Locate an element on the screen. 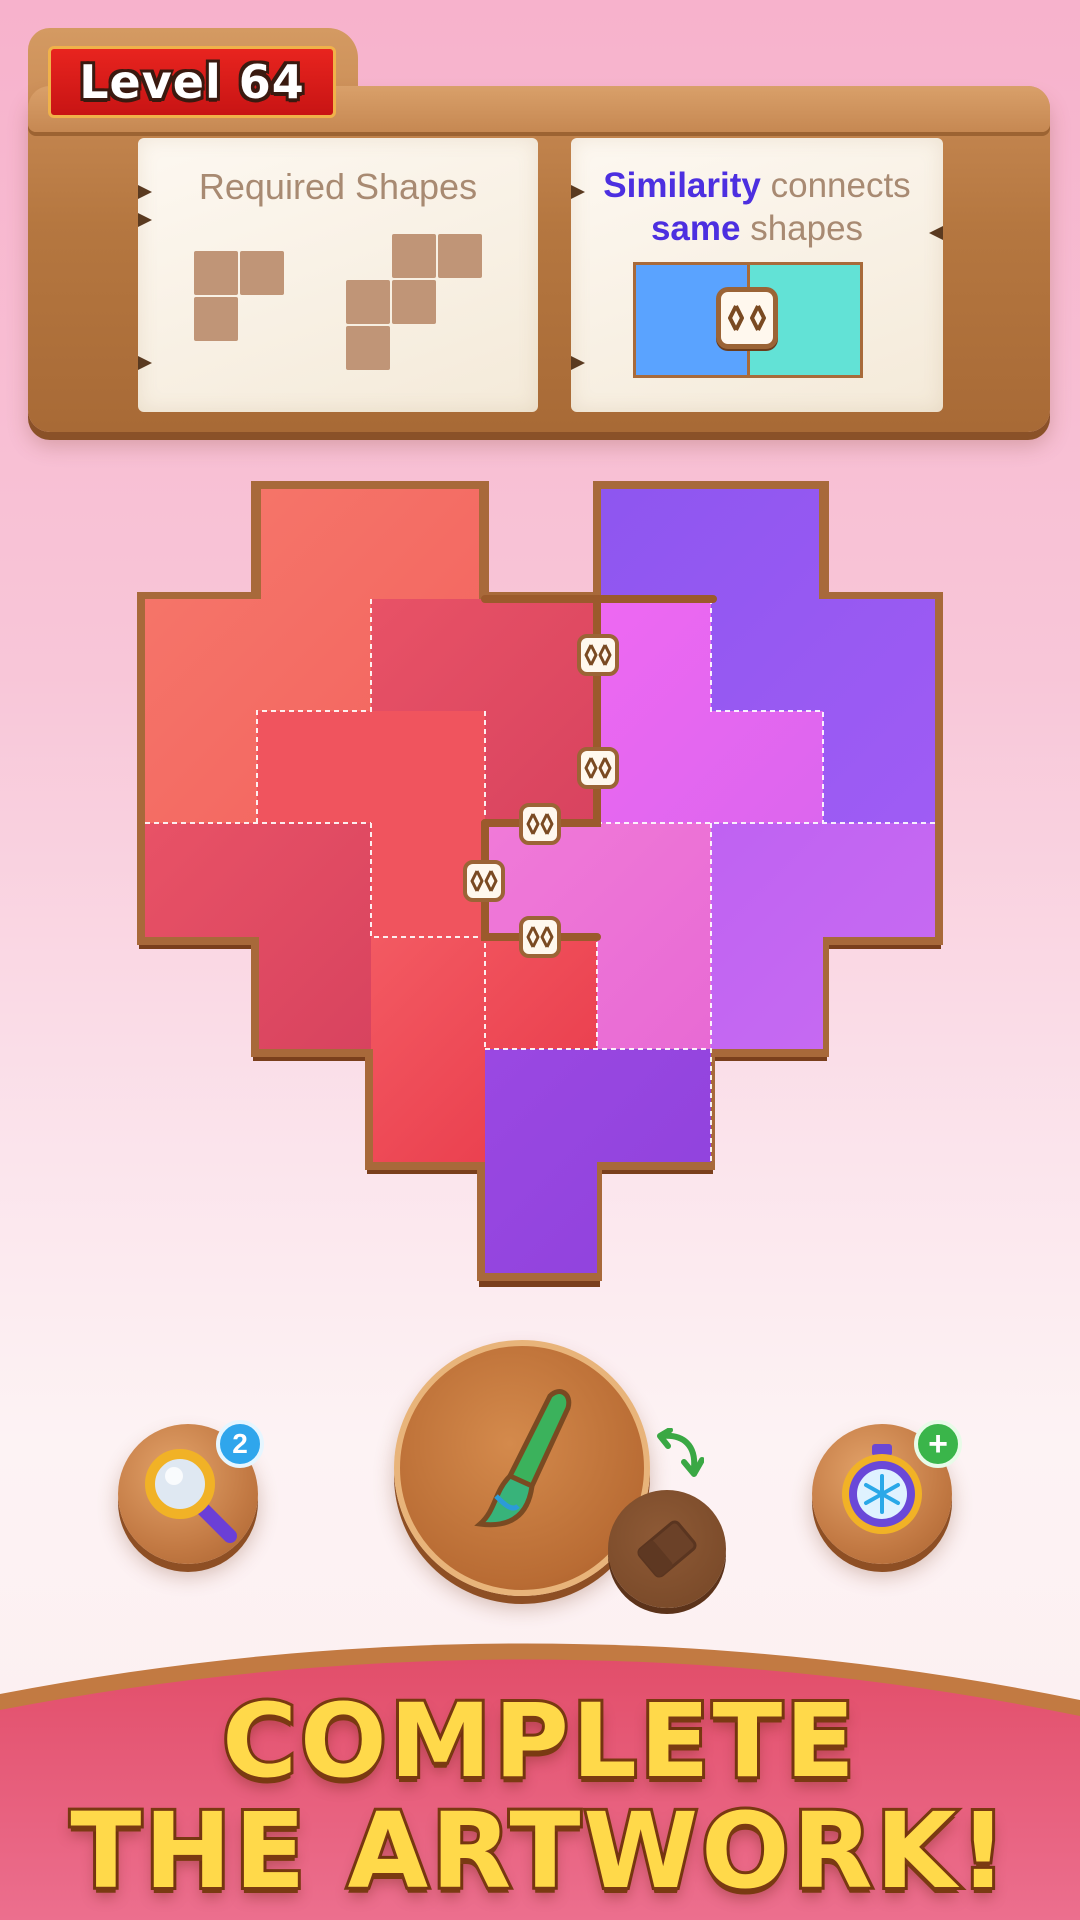 This screenshot has width=1080, height=1920. region-lilac is located at coordinates (823, 936).